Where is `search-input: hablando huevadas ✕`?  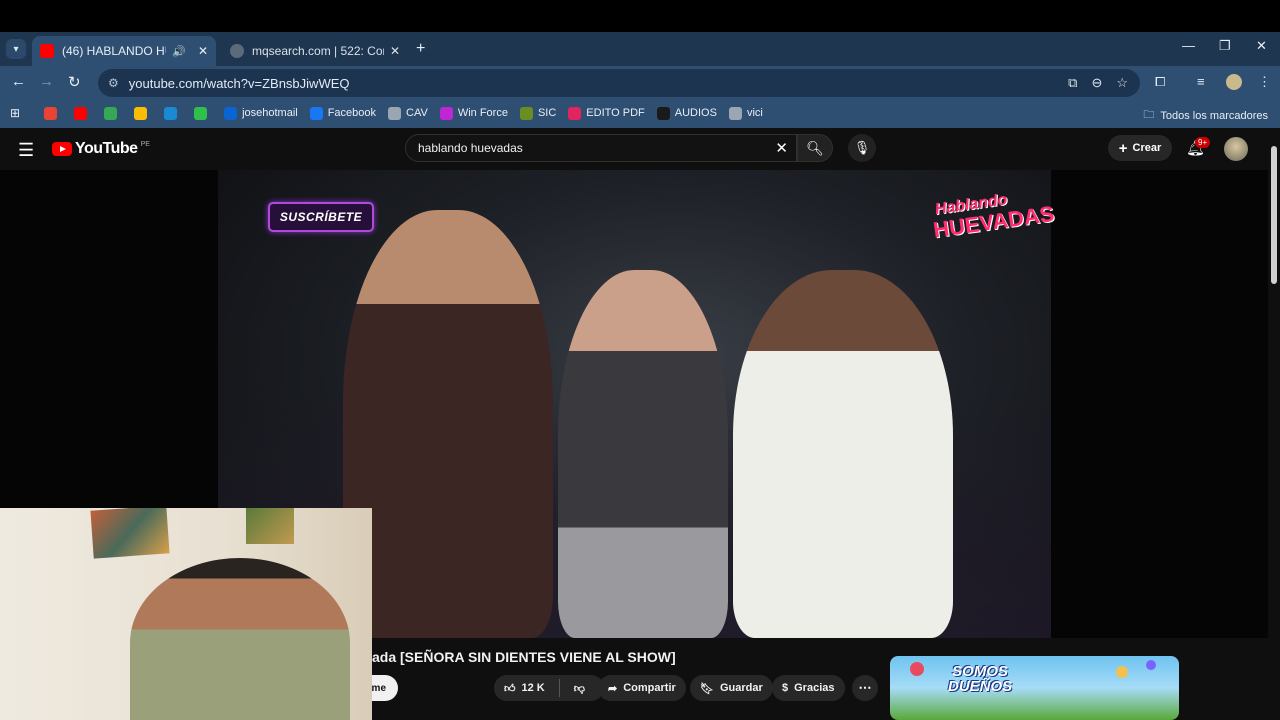 search-input: hablando huevadas ✕ is located at coordinates (601, 148).